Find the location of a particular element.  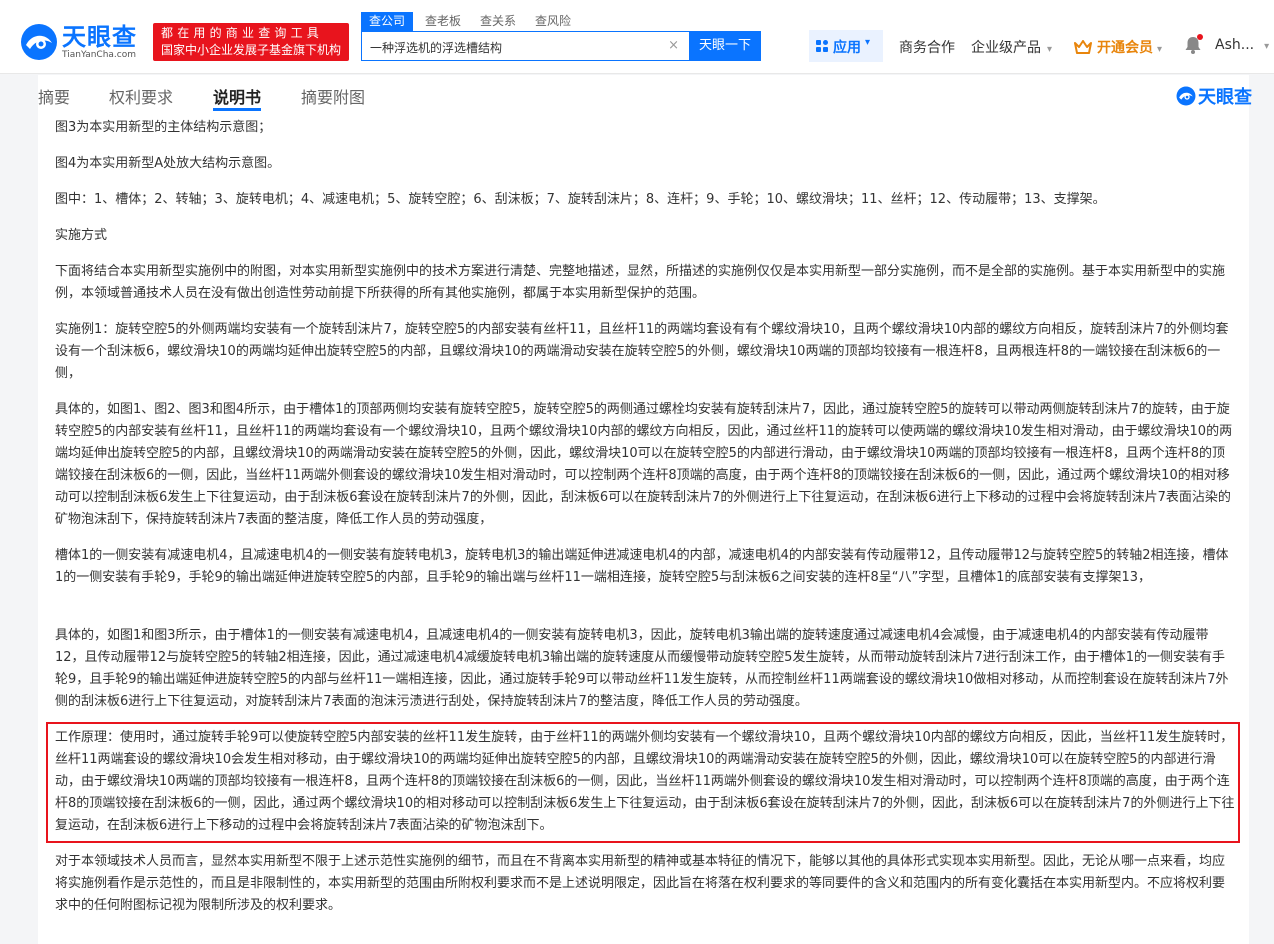

tab-abstract-figure: 摘要附图 is located at coordinates (333, 96).